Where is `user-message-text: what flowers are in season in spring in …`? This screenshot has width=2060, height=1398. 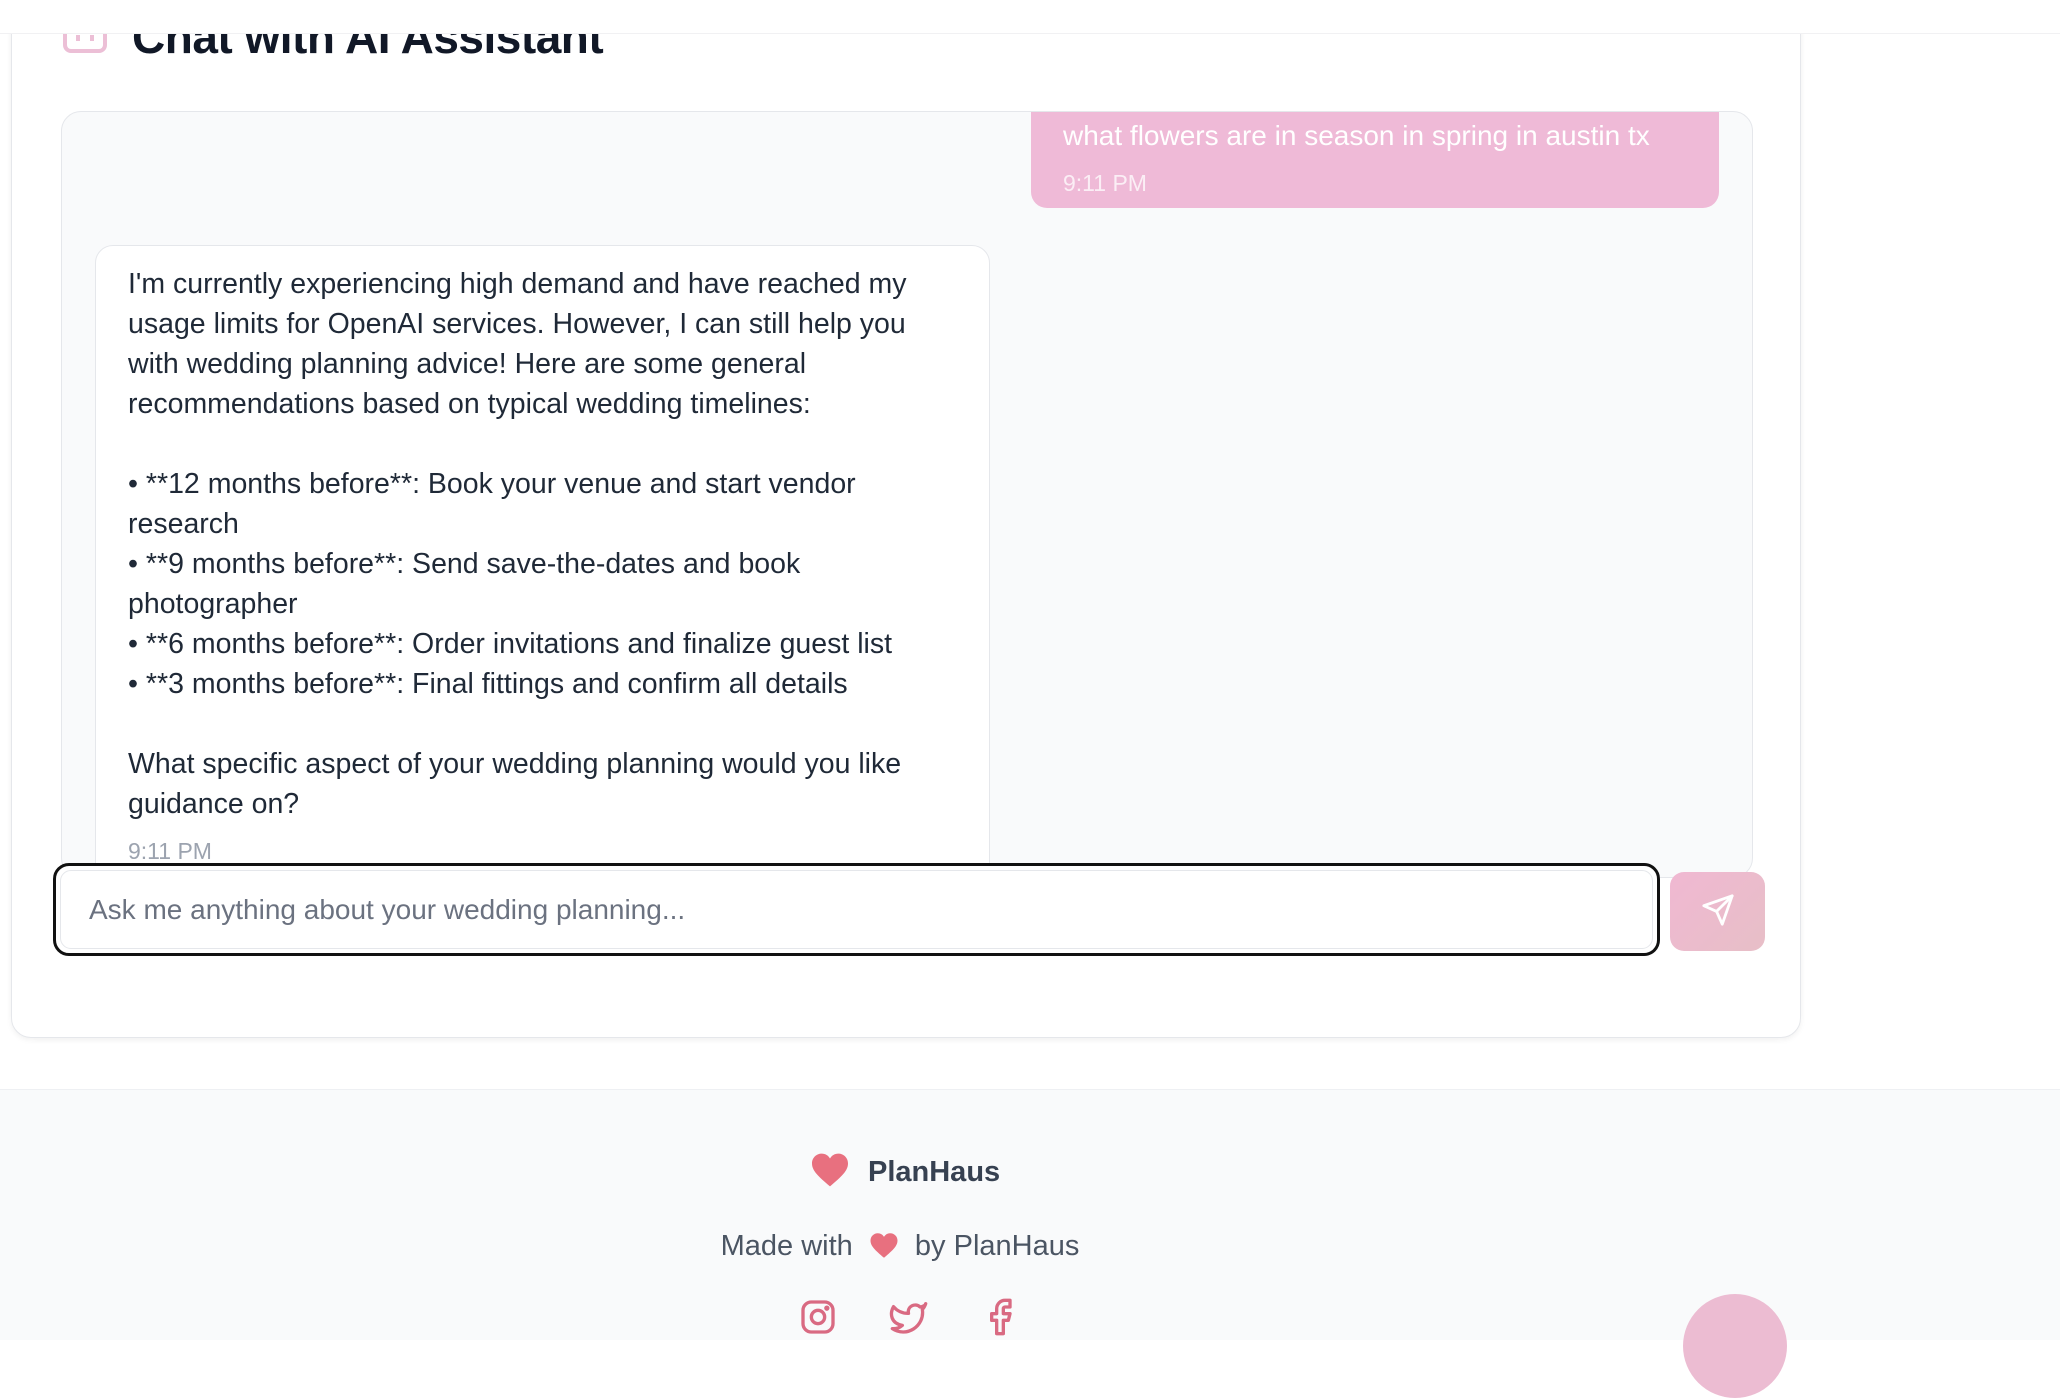 user-message-text: what flowers are in season in spring in … is located at coordinates (1356, 135).